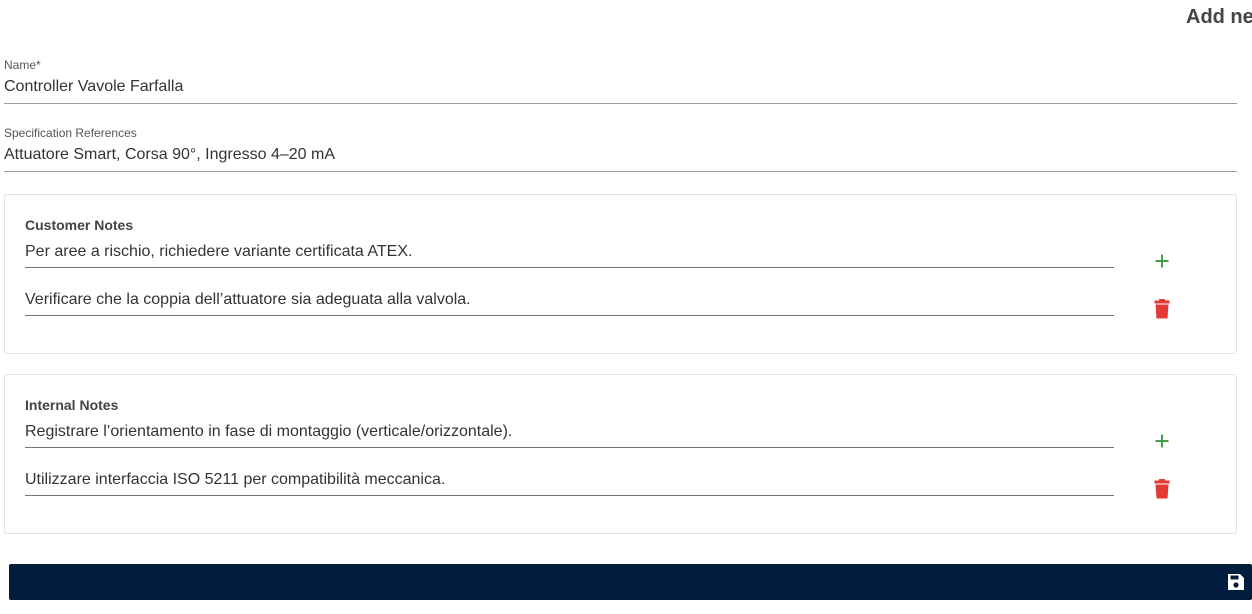 Image resolution: width=1252 pixels, height=614 pixels. I want to click on page-title: Add new, so click(1219, 17).